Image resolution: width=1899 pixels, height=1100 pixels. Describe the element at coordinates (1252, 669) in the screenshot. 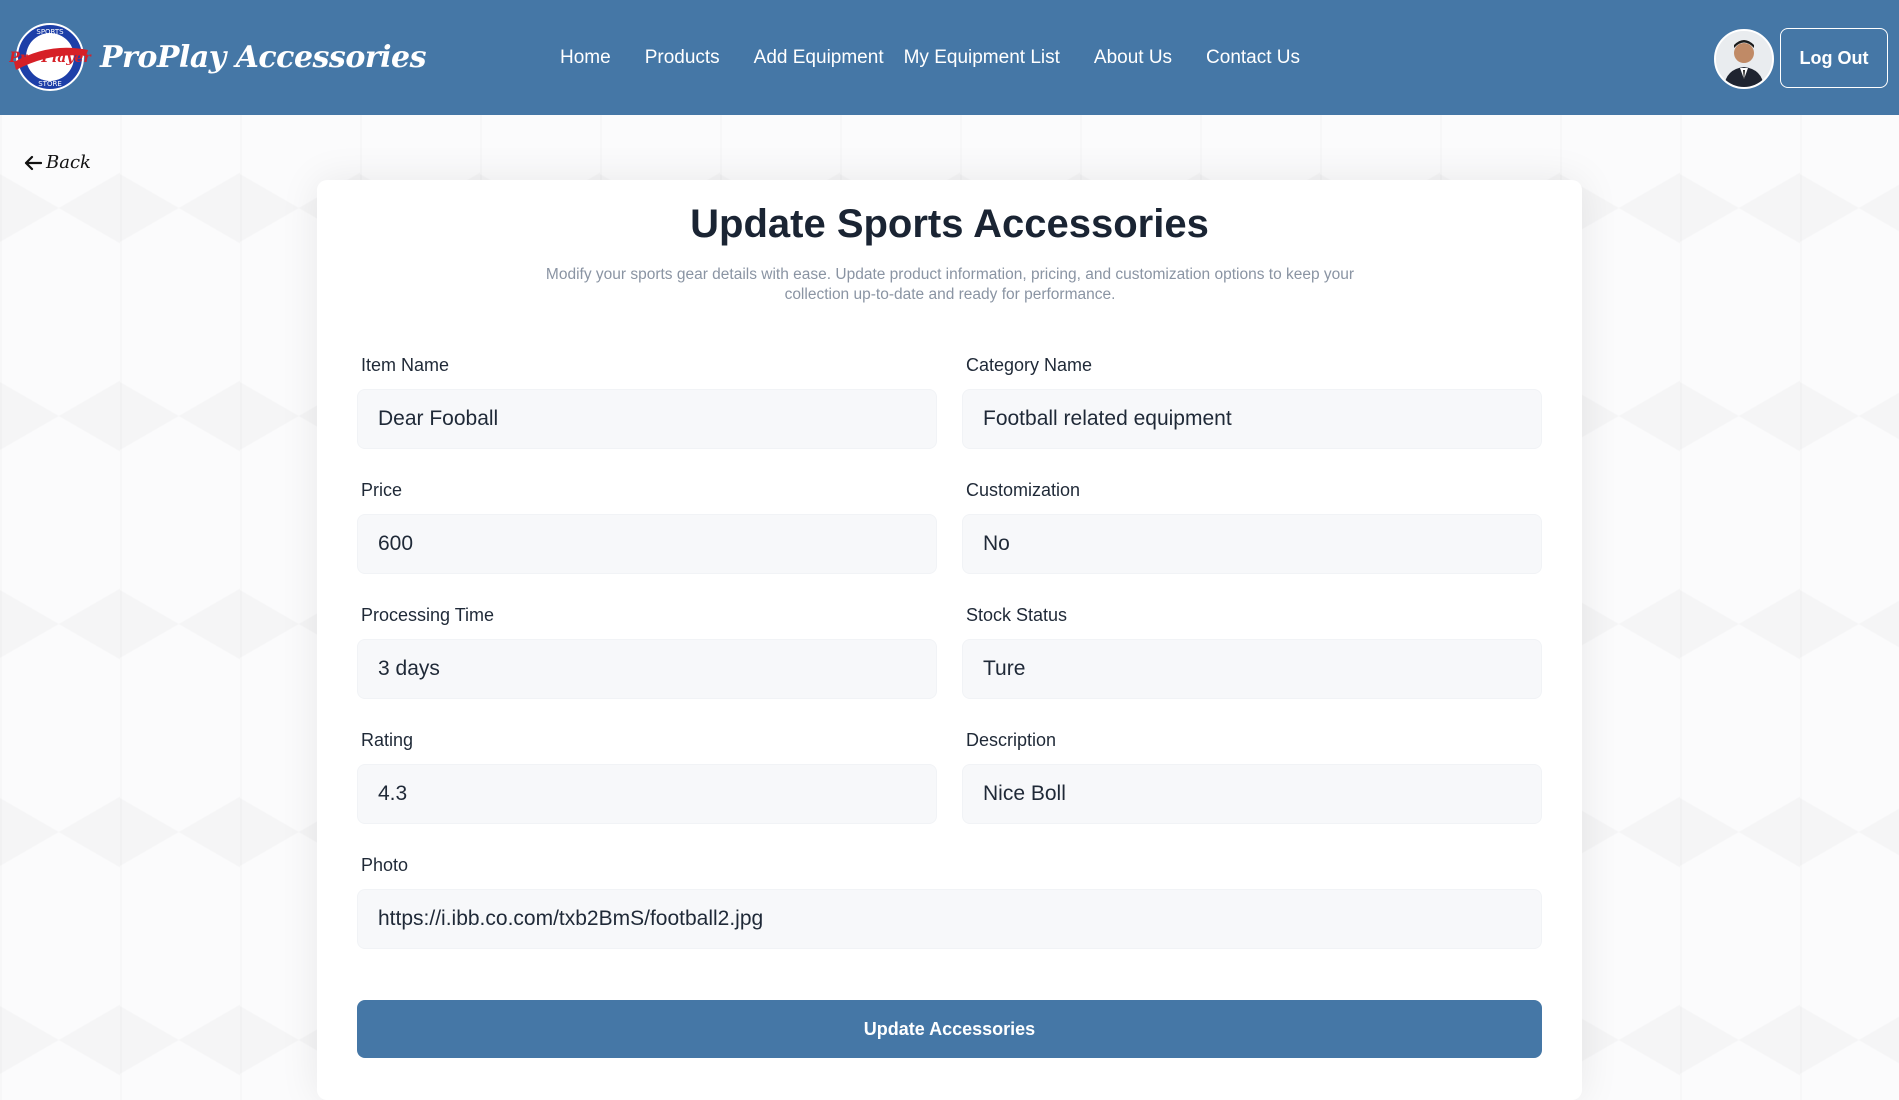

I see `stock-status-input: Ture` at that location.